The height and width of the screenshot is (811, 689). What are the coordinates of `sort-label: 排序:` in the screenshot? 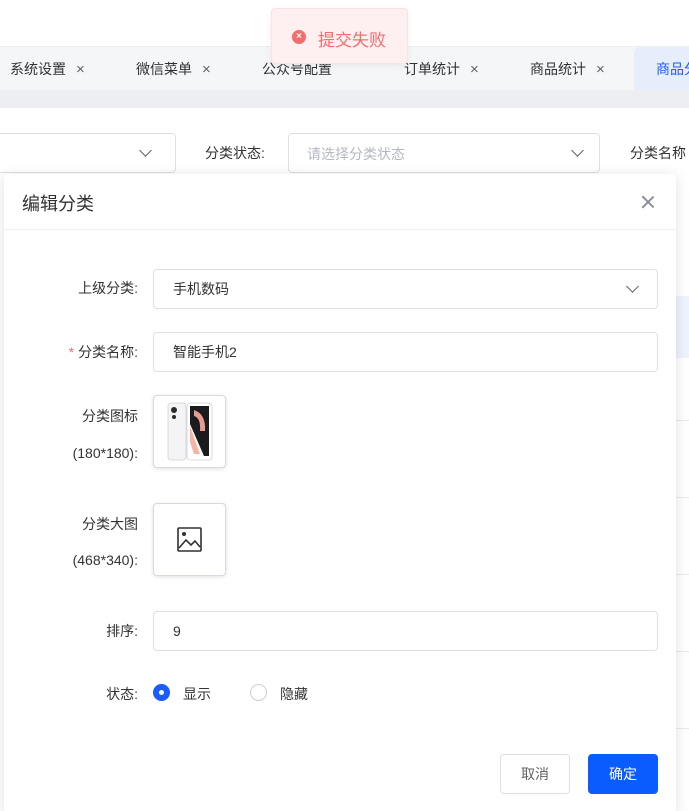 It's located at (122, 631).